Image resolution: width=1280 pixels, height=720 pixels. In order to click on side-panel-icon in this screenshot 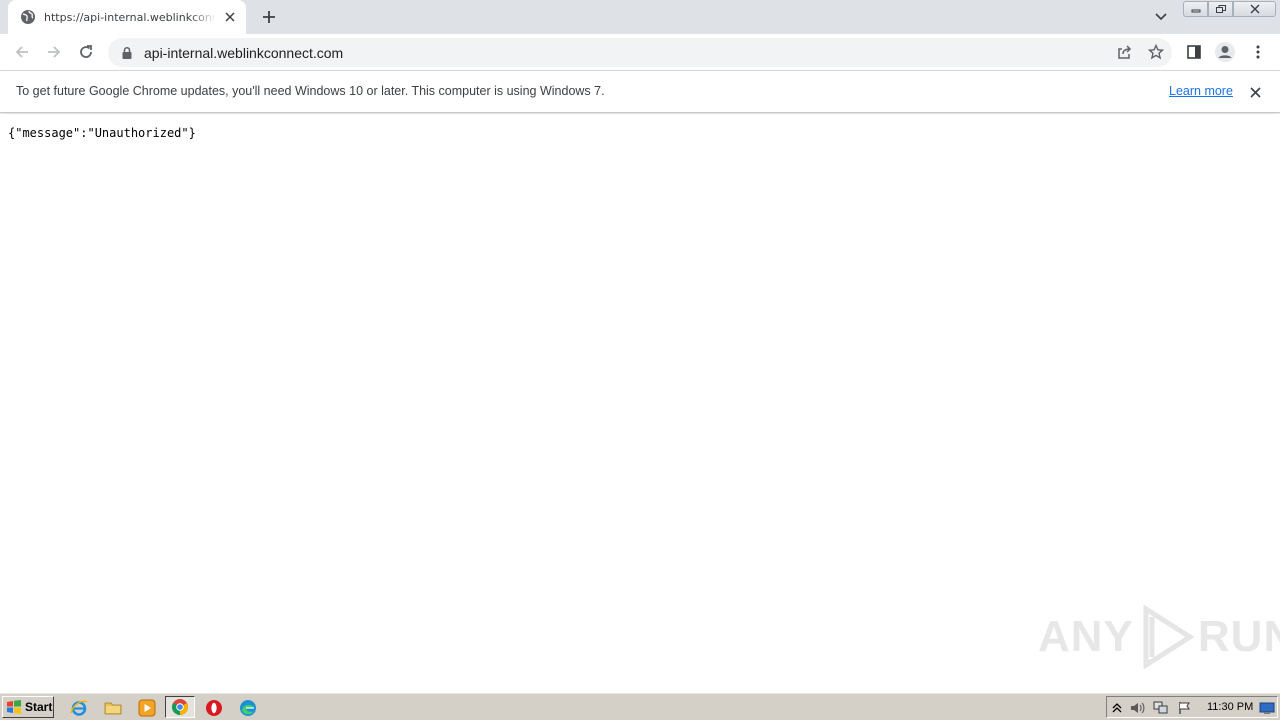, I will do `click(1194, 52)`.